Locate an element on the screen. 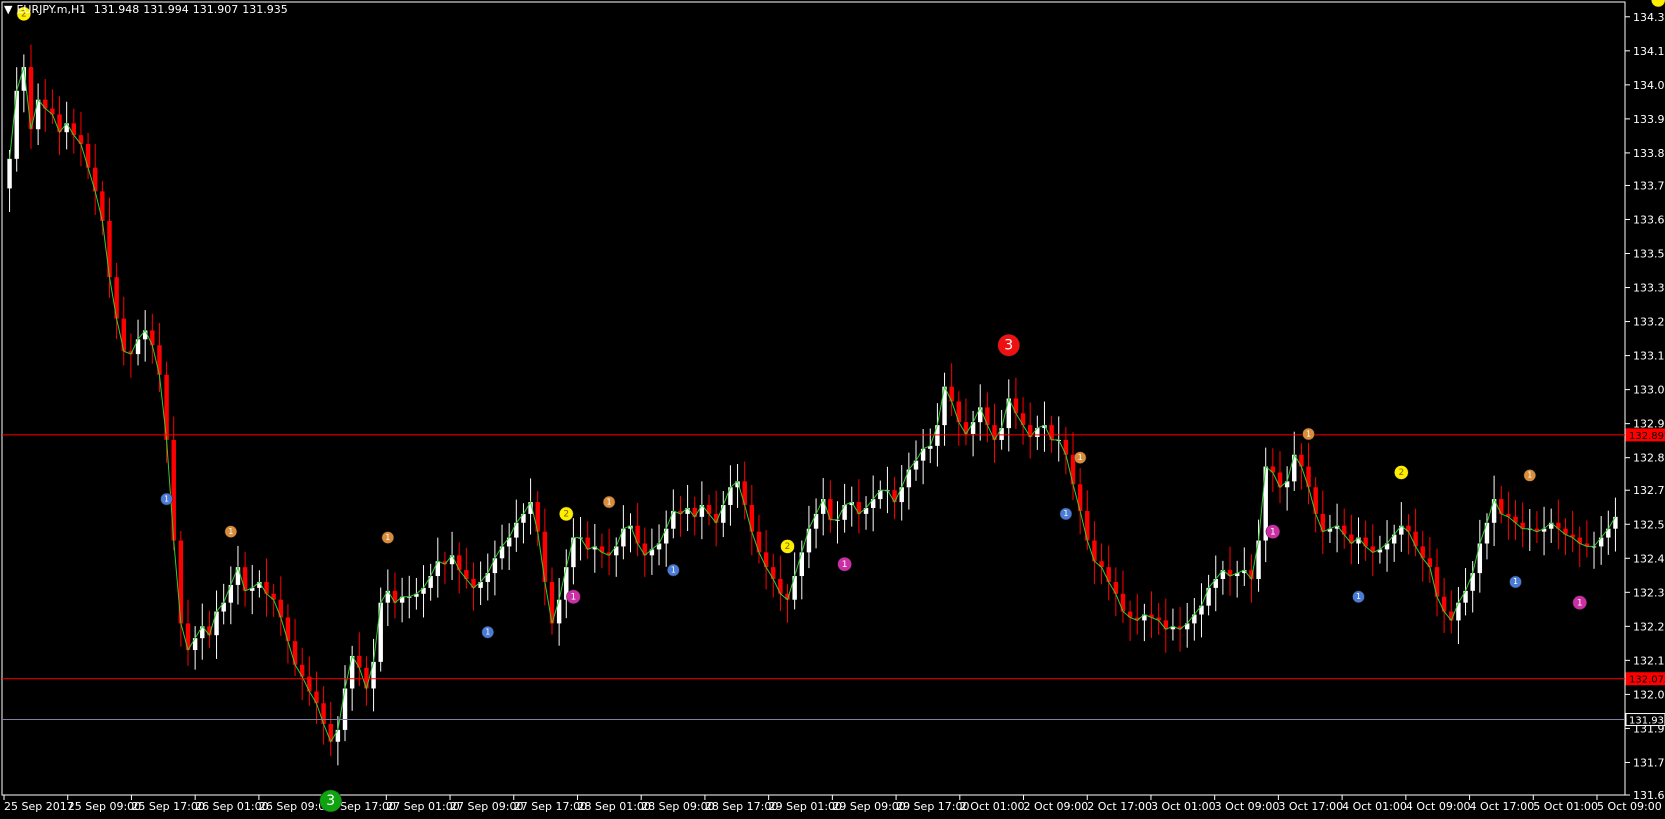 Image resolution: width=1665 pixels, height=819 pixels. y-tick-label: 133.625 is located at coordinates (1649, 219).